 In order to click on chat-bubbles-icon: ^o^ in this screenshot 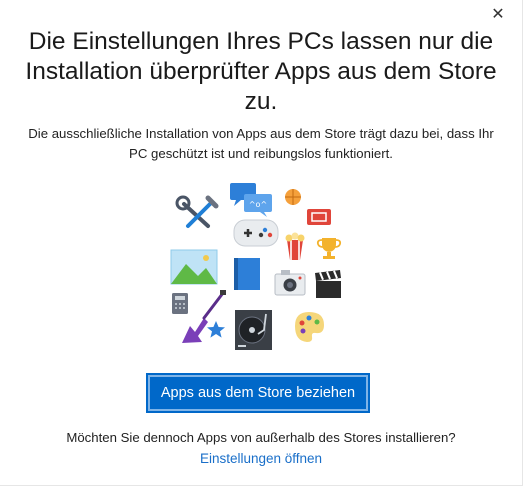, I will do `click(251, 200)`.